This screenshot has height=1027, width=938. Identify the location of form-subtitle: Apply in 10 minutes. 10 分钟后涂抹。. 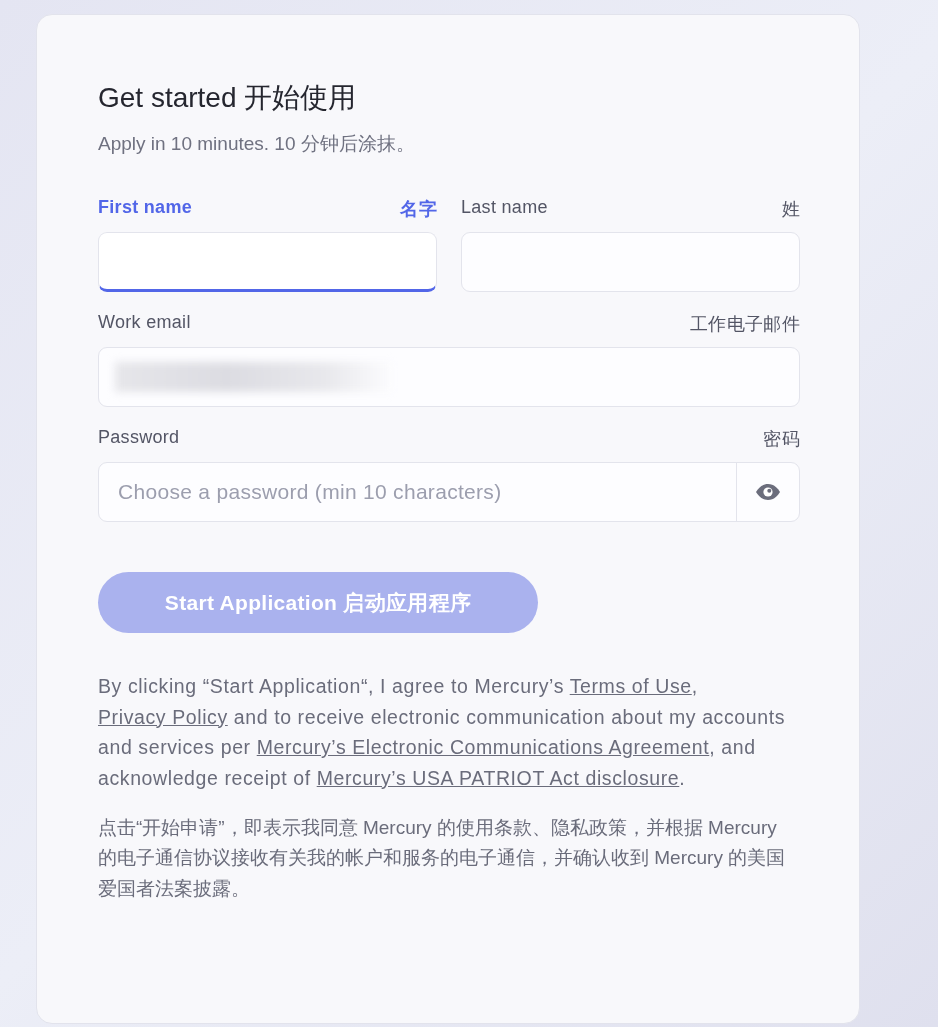
(257, 144).